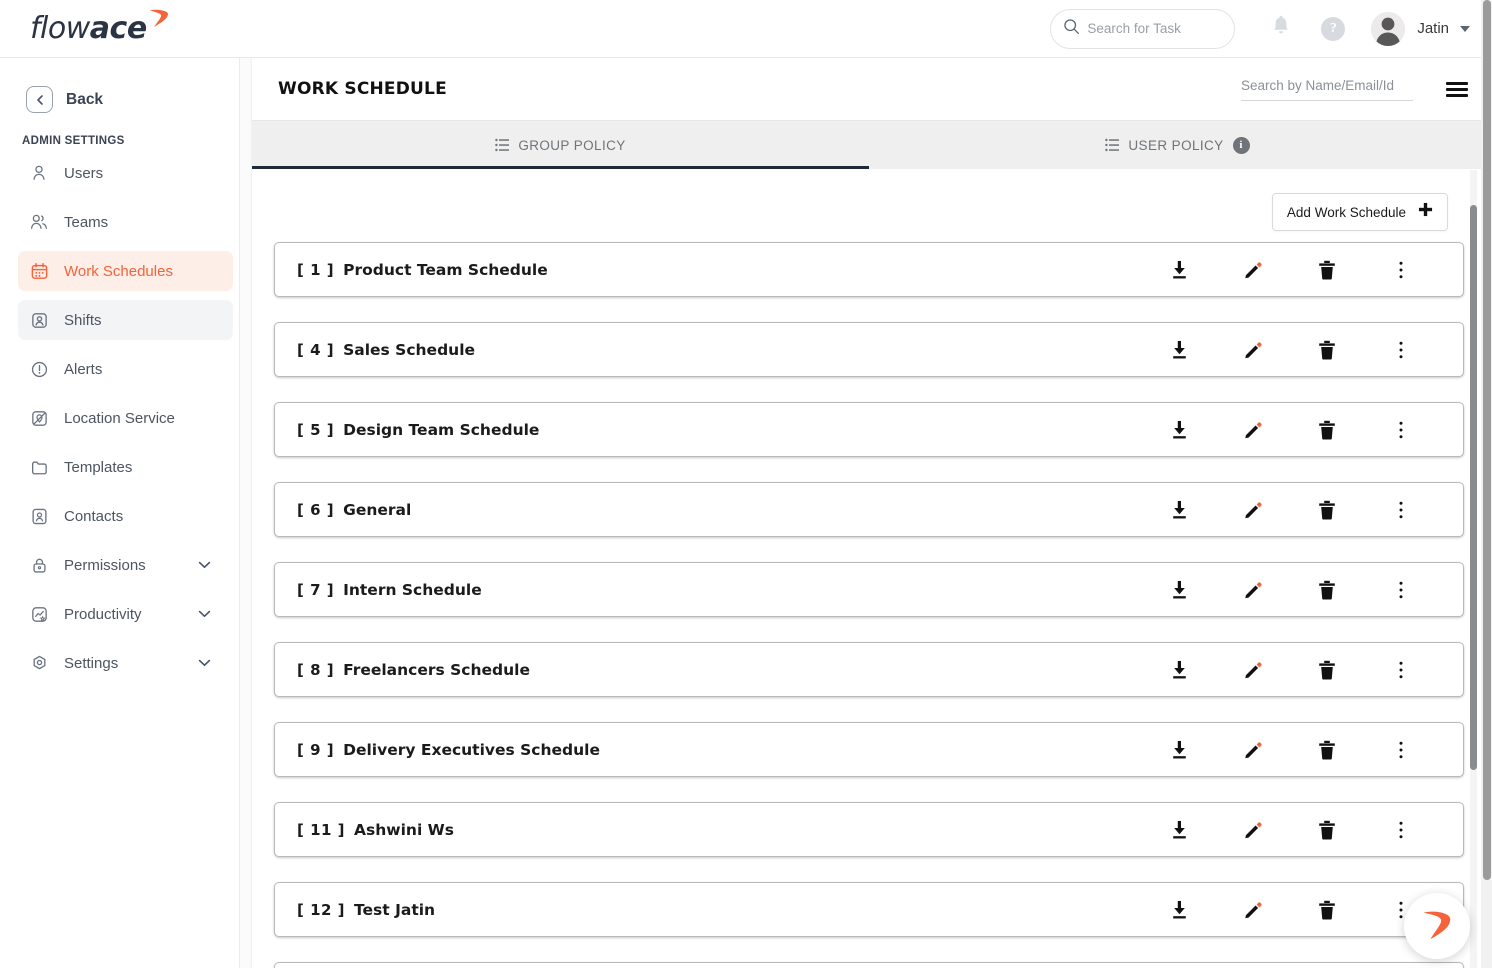  What do you see at coordinates (125, 320) in the screenshot?
I see `sidebar-item-shifts: Shifts` at bounding box center [125, 320].